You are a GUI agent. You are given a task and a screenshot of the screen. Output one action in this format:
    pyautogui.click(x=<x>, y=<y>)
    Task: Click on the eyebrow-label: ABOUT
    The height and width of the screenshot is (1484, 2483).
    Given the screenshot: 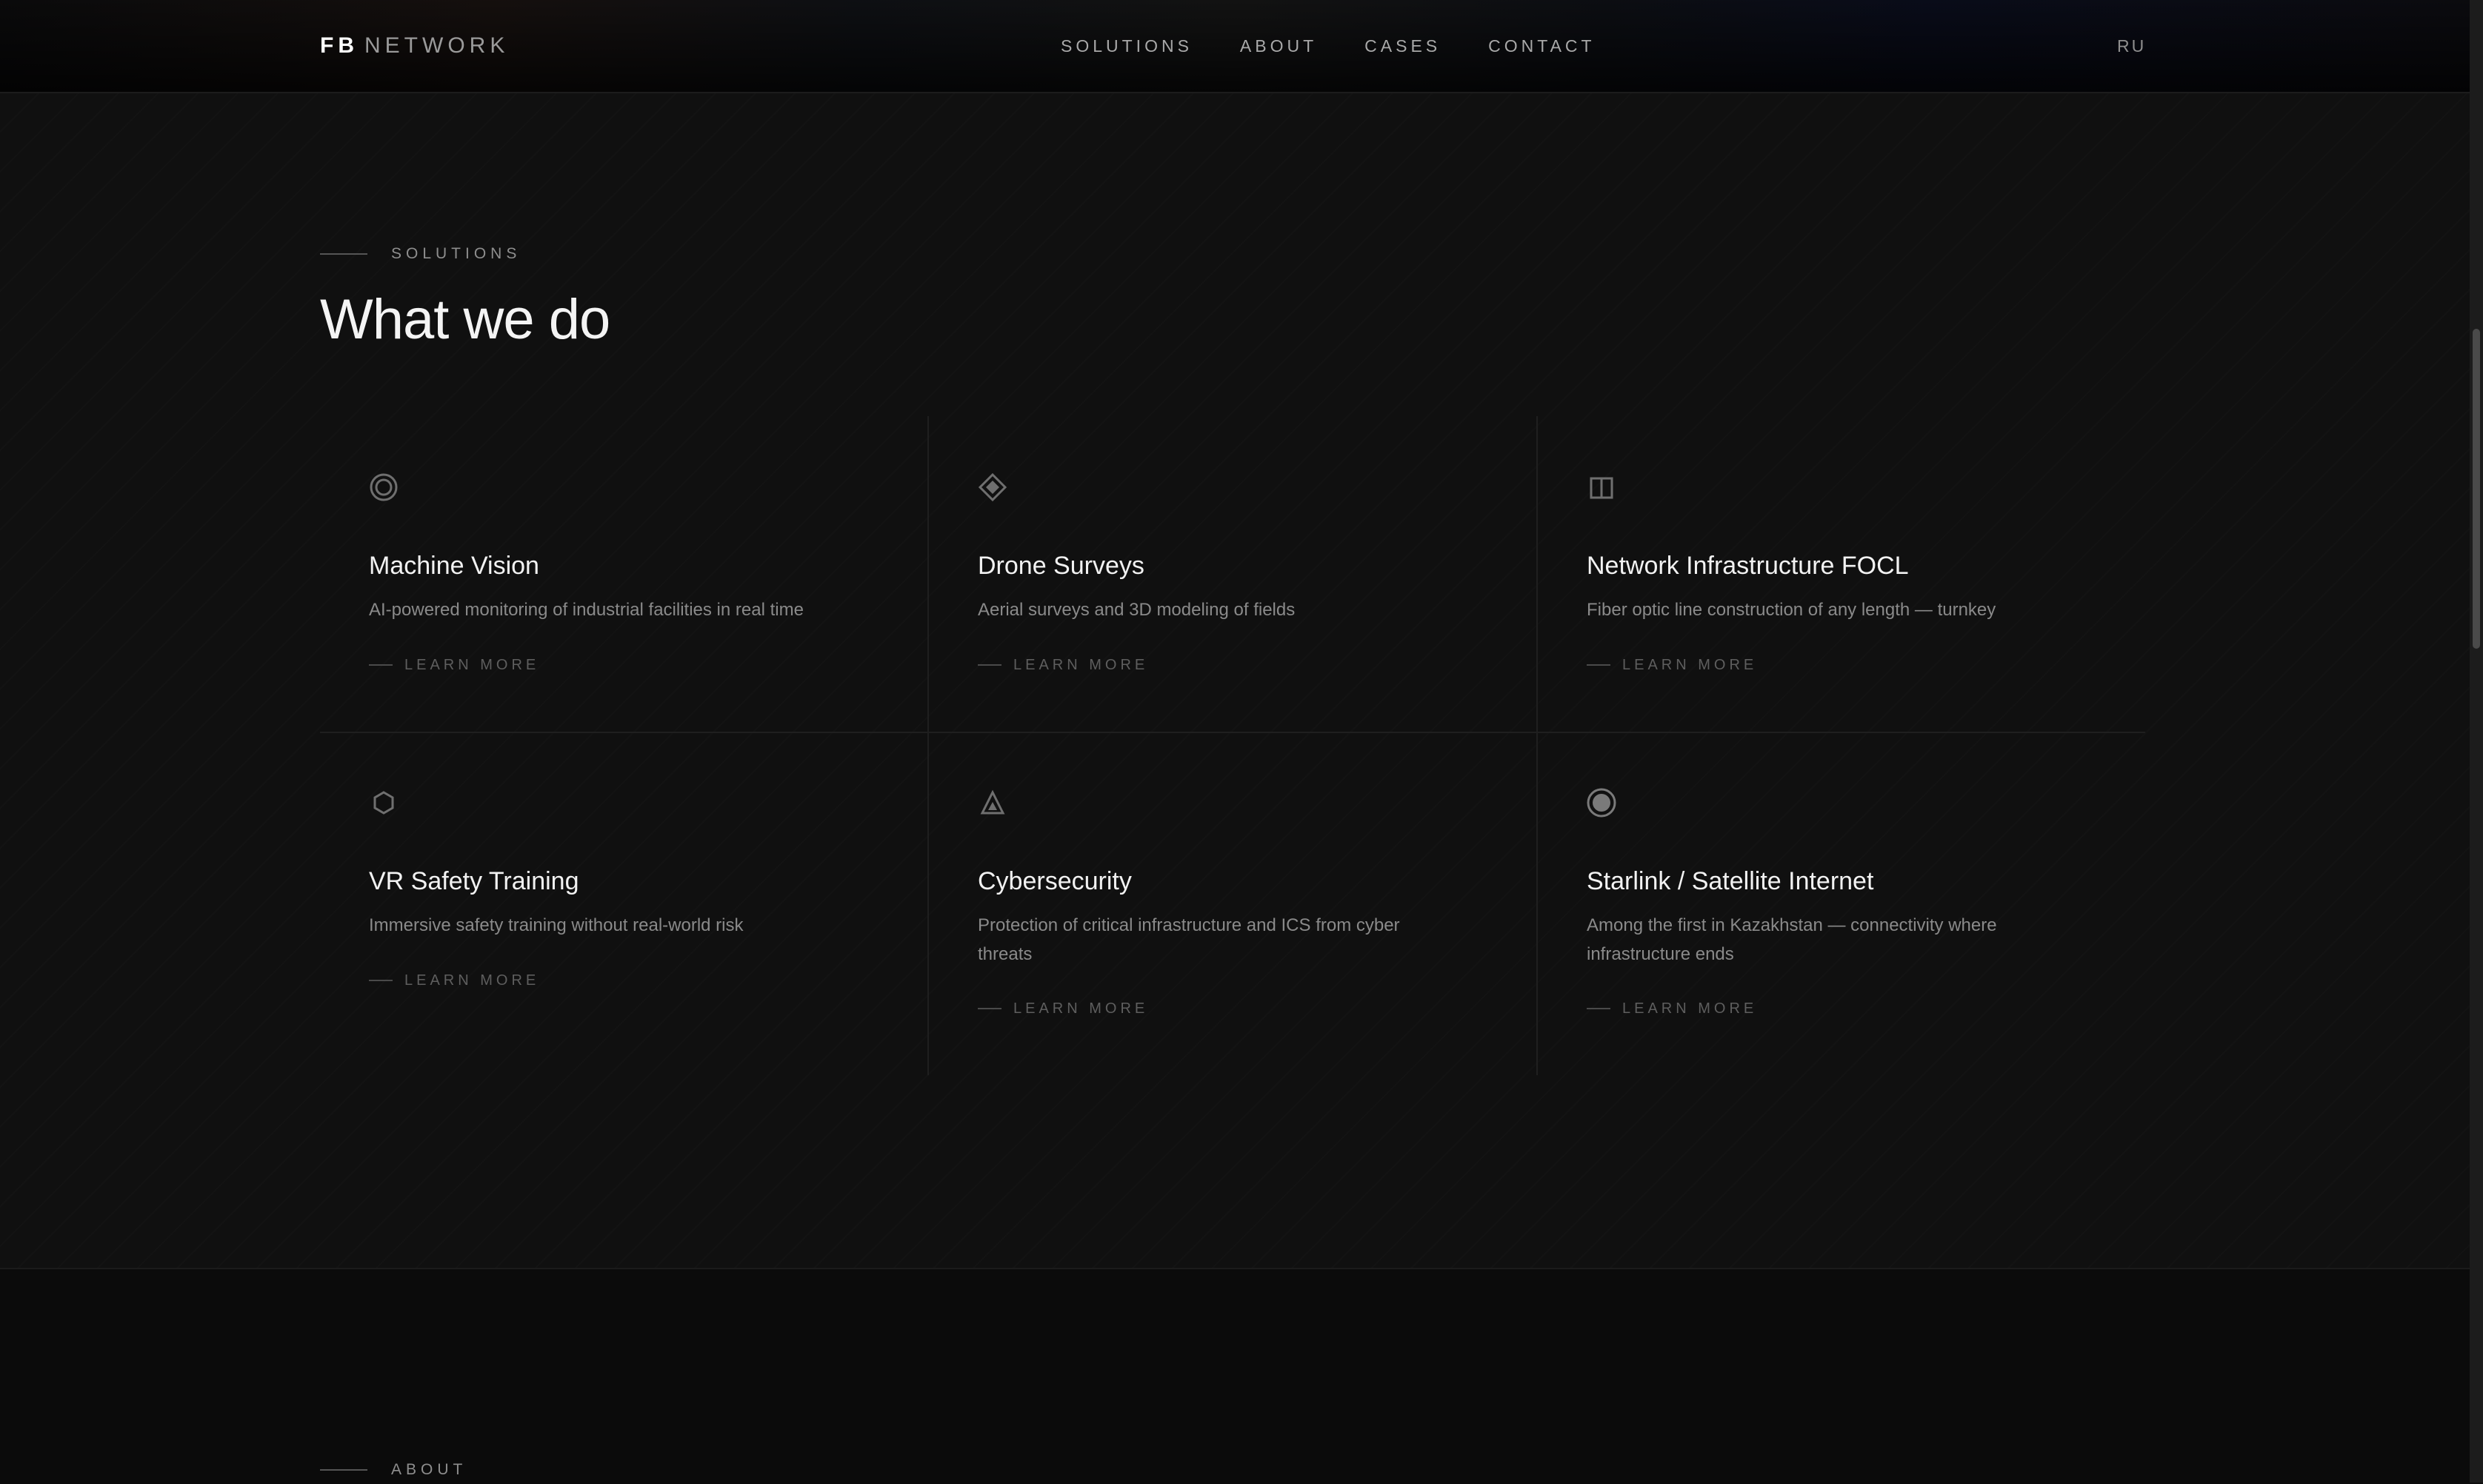 What is the action you would take?
    pyautogui.click(x=429, y=1469)
    